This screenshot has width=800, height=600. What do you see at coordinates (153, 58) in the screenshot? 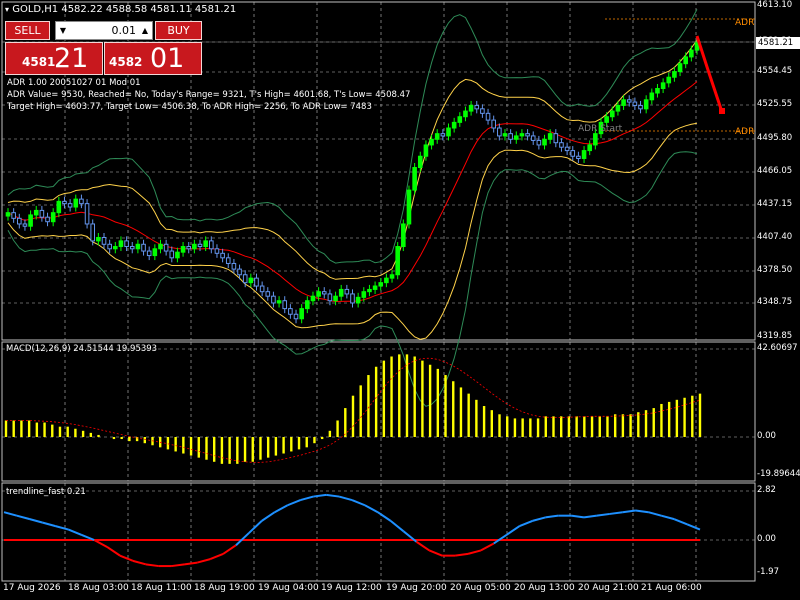
I see `buy-price-box: 4582 01` at bounding box center [153, 58].